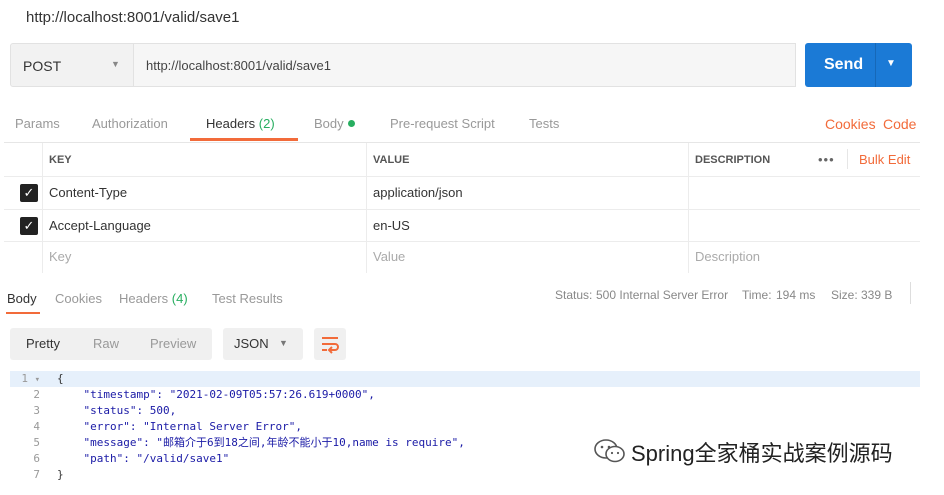 Image resolution: width=944 pixels, height=495 pixels. I want to click on status-value: 500 Internal Server Error, so click(662, 295).